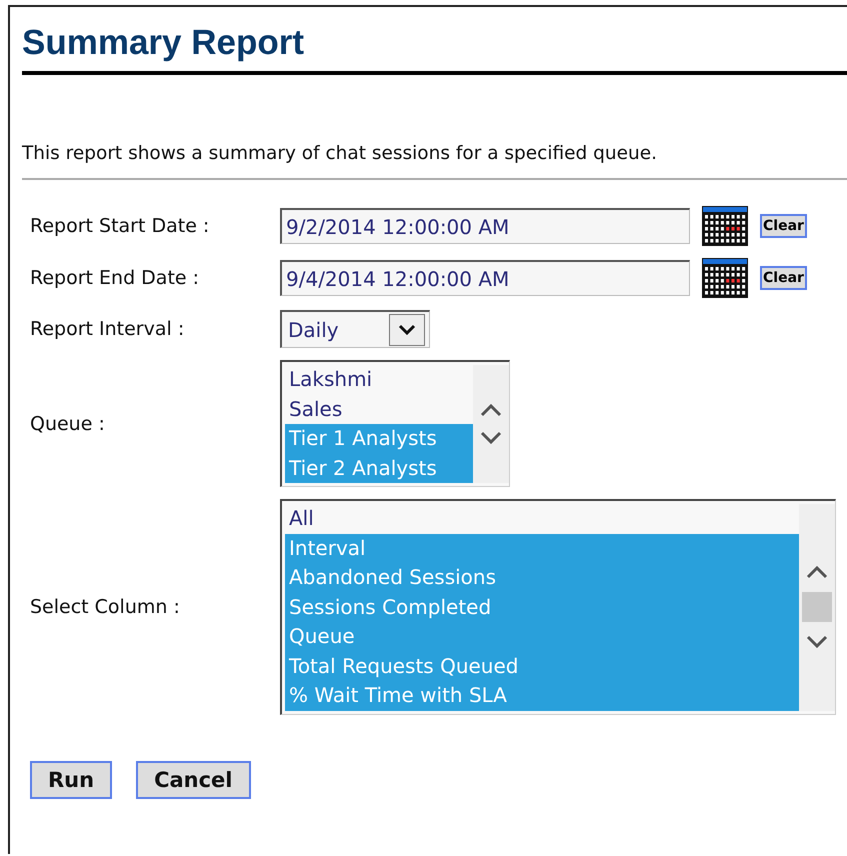 This screenshot has height=856, width=847. What do you see at coordinates (355, 329) in the screenshot?
I see `interval-dropdown: Daily` at bounding box center [355, 329].